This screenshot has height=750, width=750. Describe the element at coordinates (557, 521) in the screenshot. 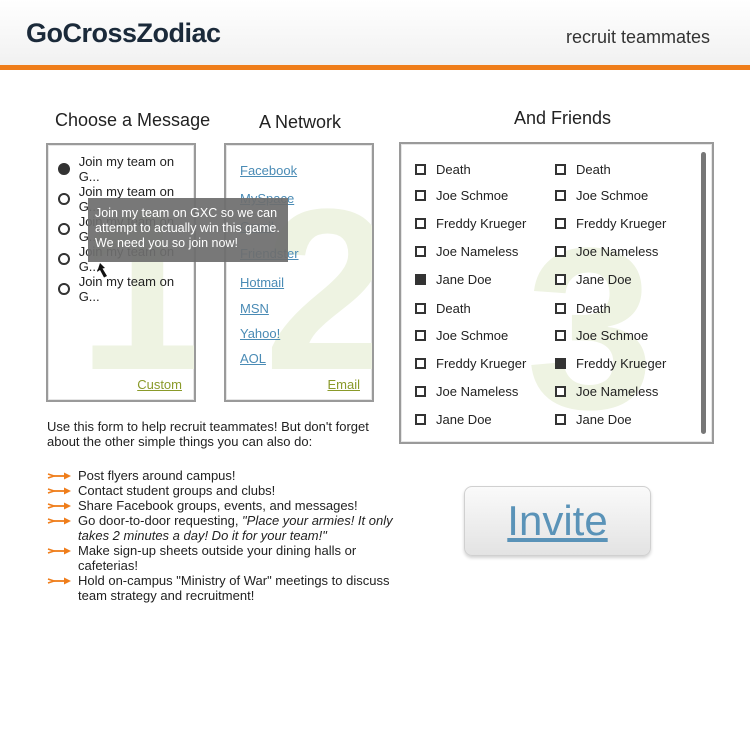

I see `invite-button: Invite` at that location.